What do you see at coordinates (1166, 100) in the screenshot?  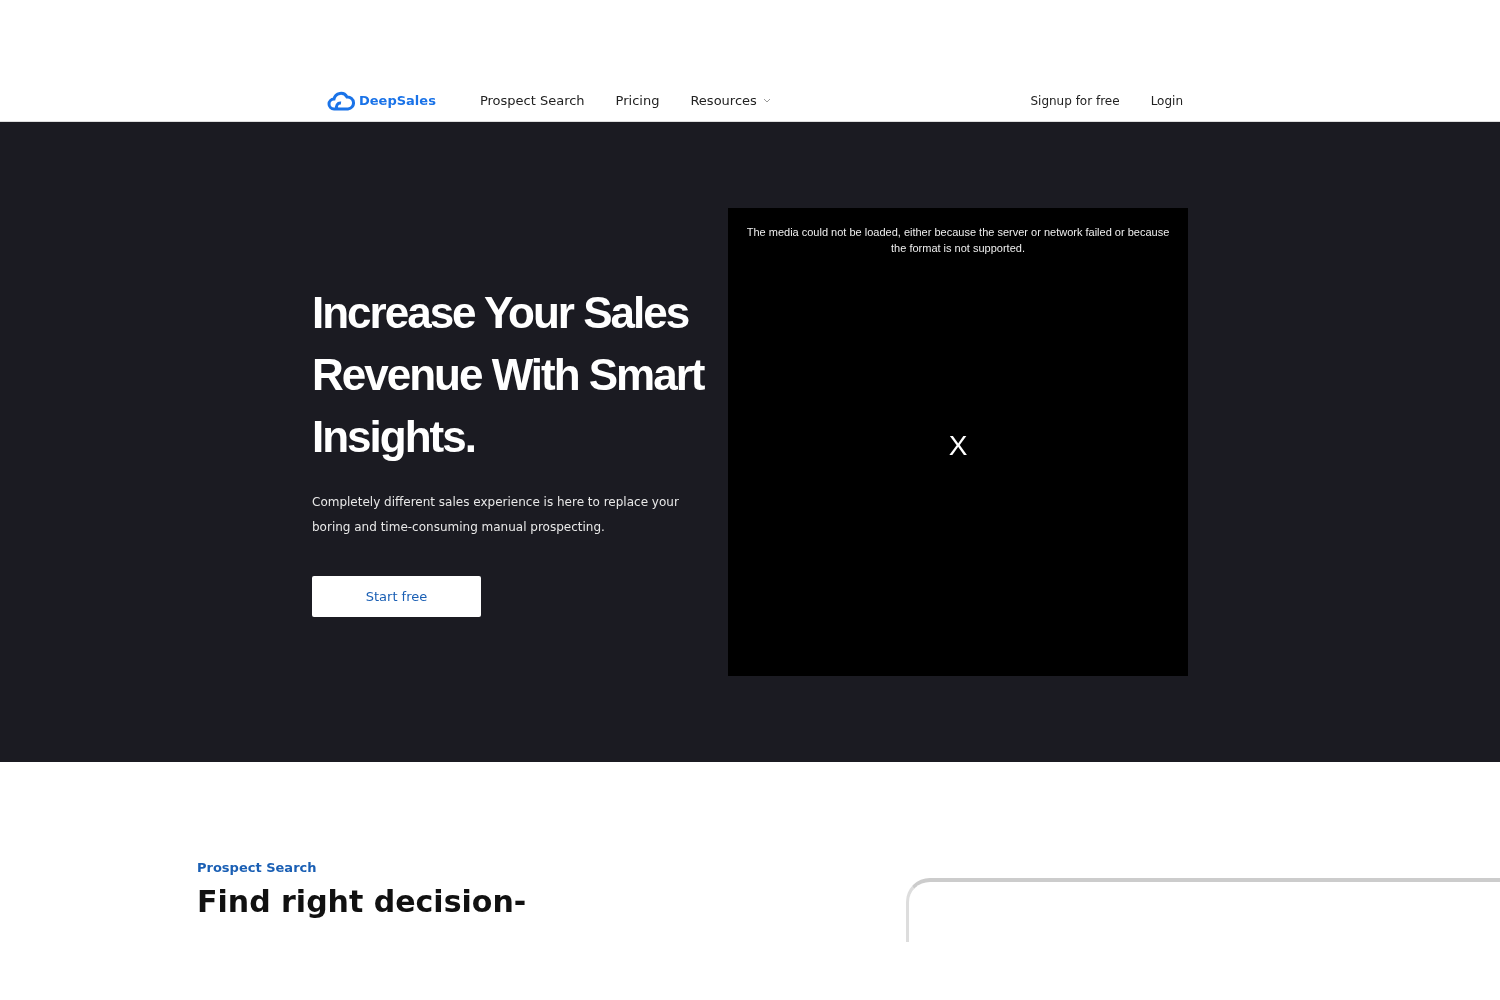 I see `nav-link: Login` at bounding box center [1166, 100].